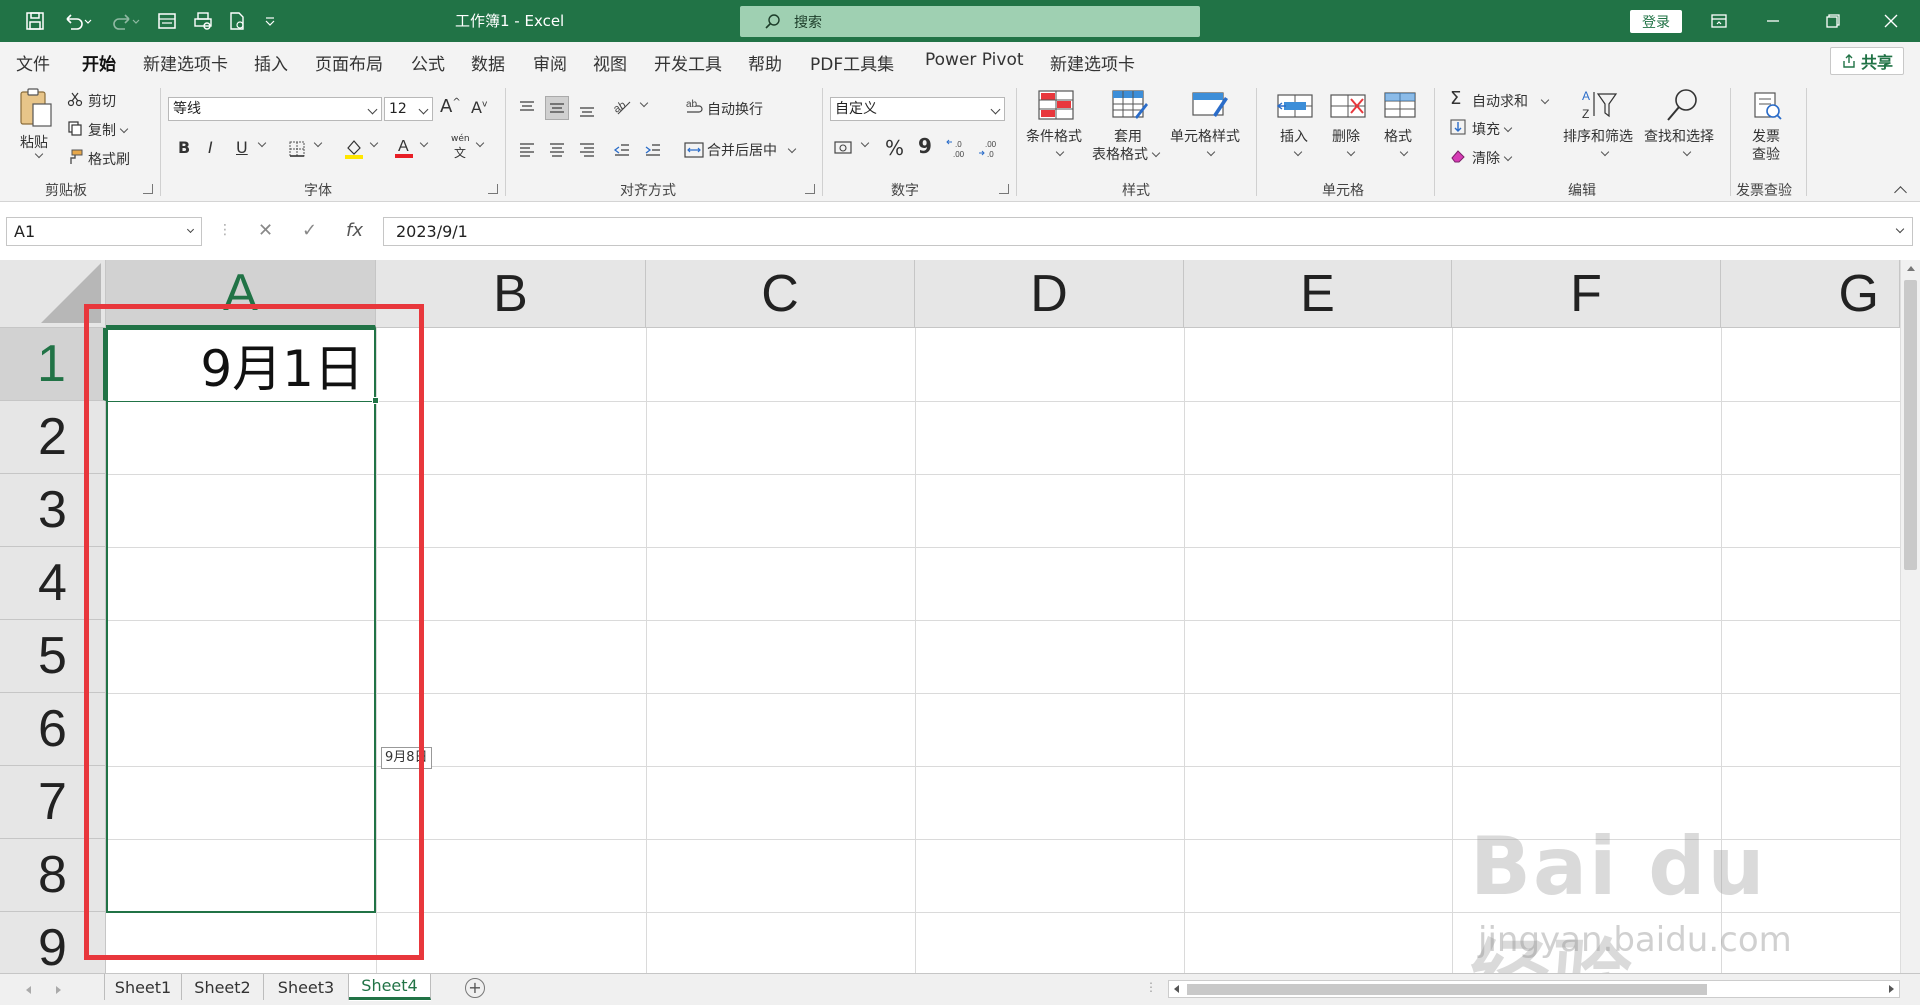  I want to click on redo-icon, so click(126, 21).